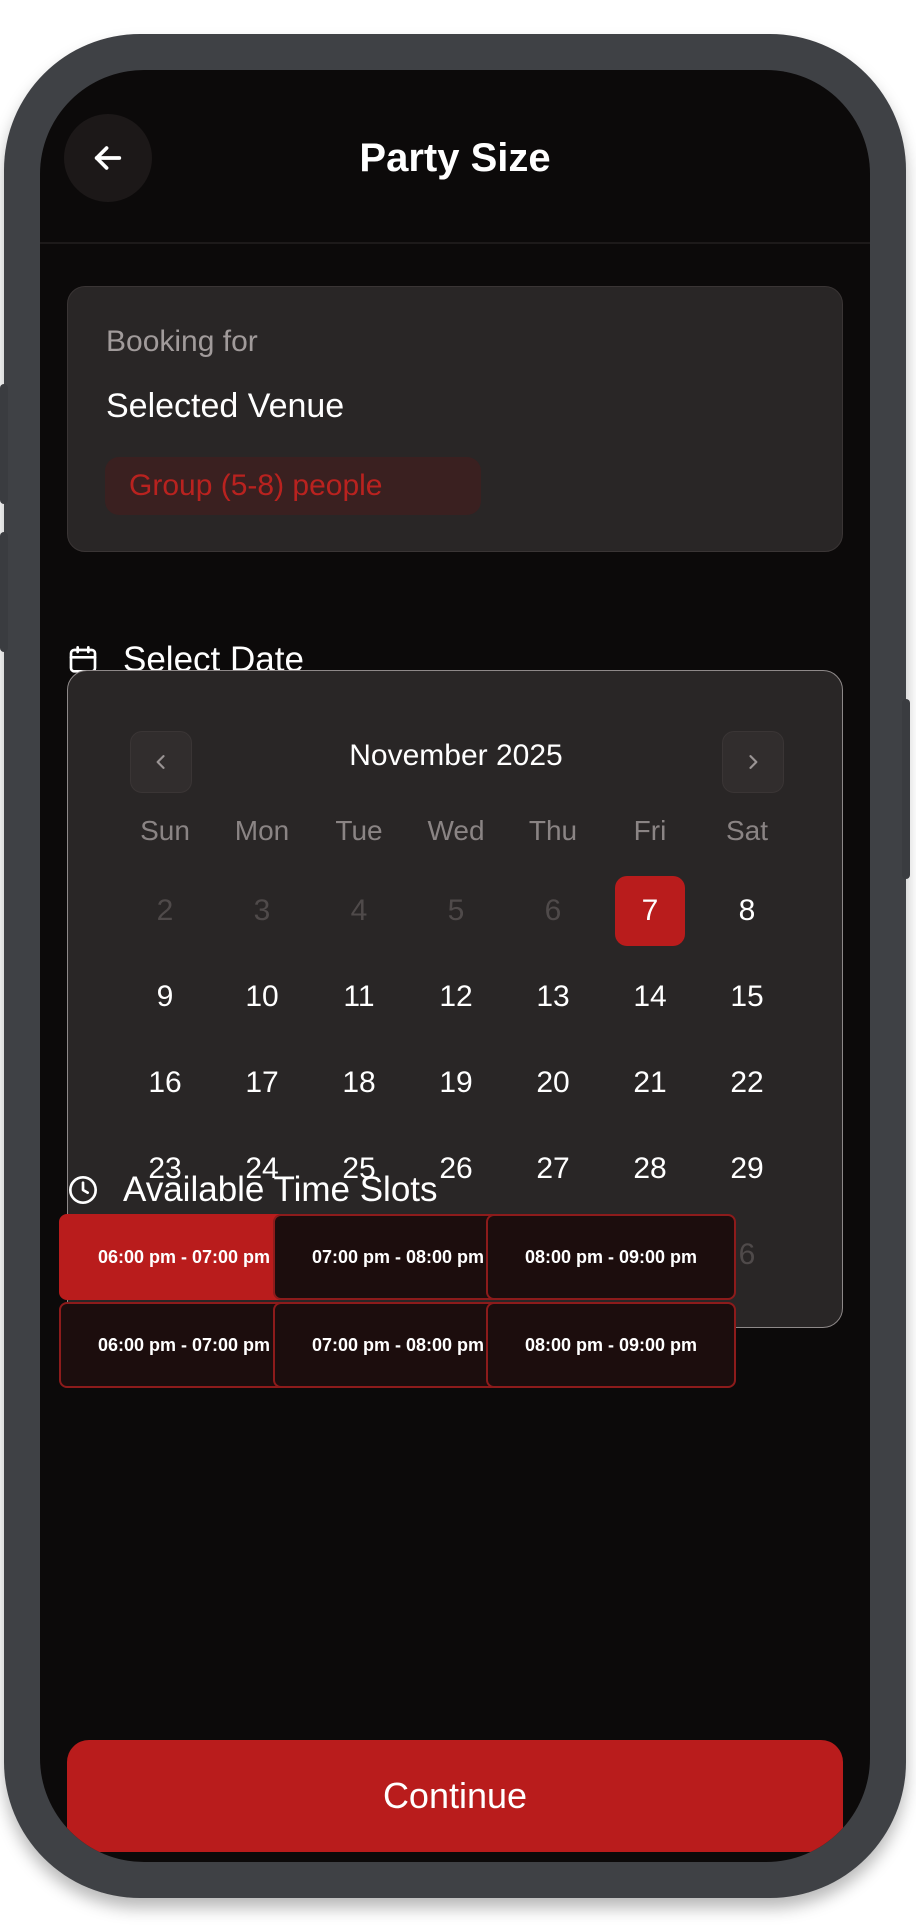  I want to click on weekday-label: Sun, so click(165, 830).